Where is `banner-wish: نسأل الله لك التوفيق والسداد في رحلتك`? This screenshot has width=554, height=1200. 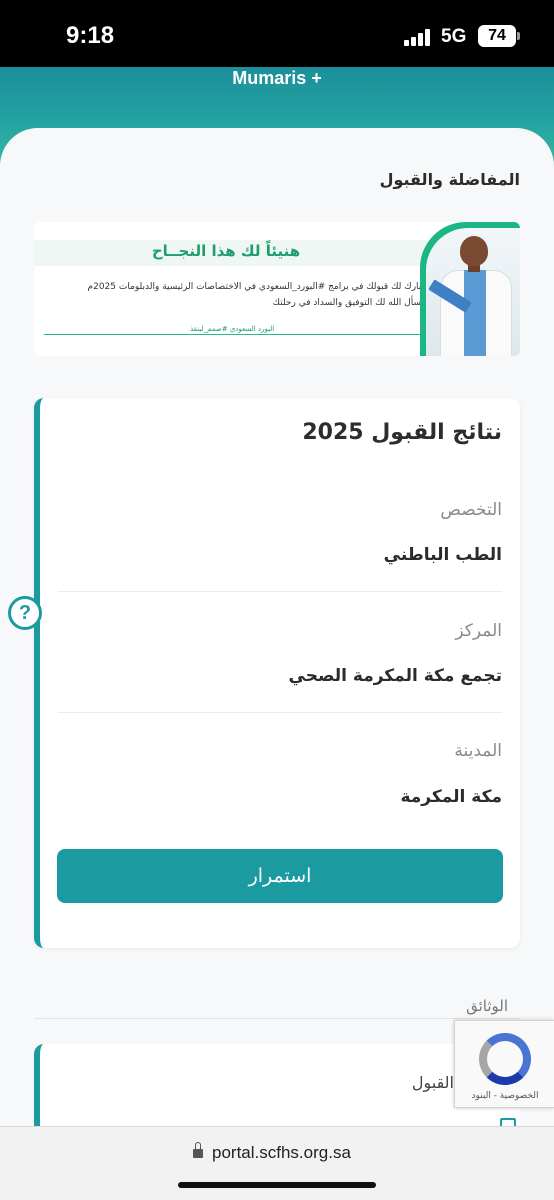
banner-wish: نسأل الله لك التوفيق والسداد في رحلتك is located at coordinates (348, 303).